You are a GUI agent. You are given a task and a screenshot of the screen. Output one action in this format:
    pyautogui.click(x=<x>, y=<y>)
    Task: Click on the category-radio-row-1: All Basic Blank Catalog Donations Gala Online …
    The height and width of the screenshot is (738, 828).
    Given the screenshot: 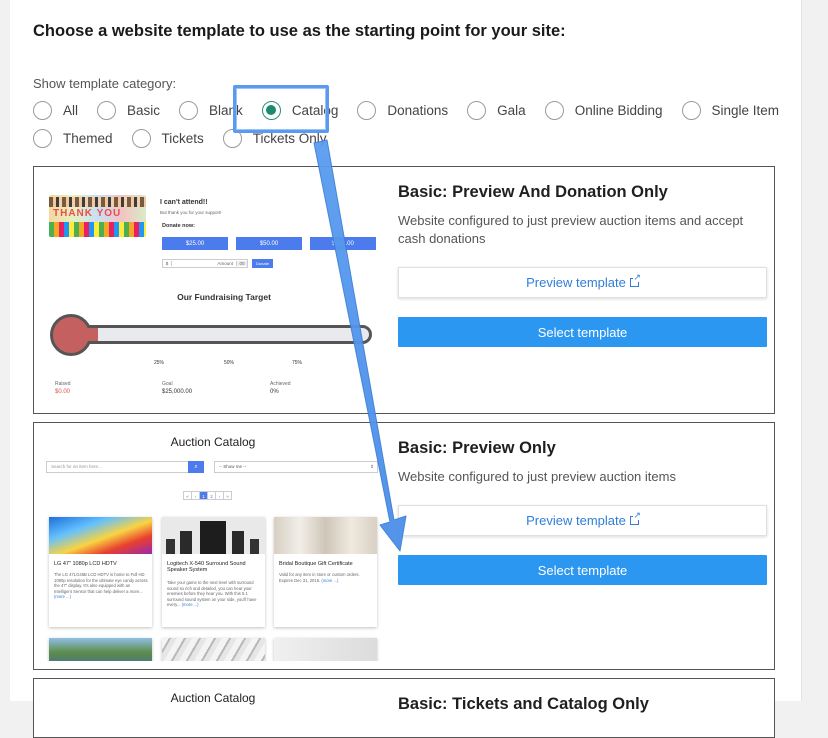 What is the action you would take?
    pyautogui.click(x=415, y=110)
    